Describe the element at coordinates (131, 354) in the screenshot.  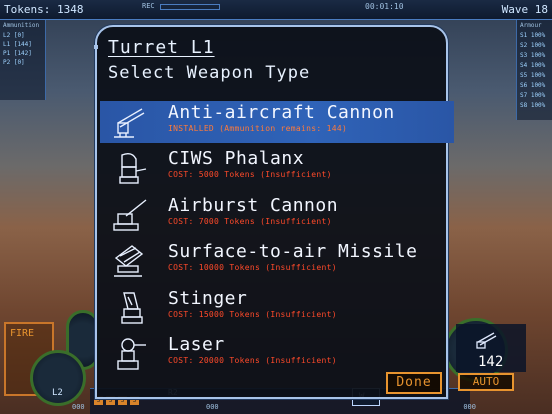
I see `laser-icon` at that location.